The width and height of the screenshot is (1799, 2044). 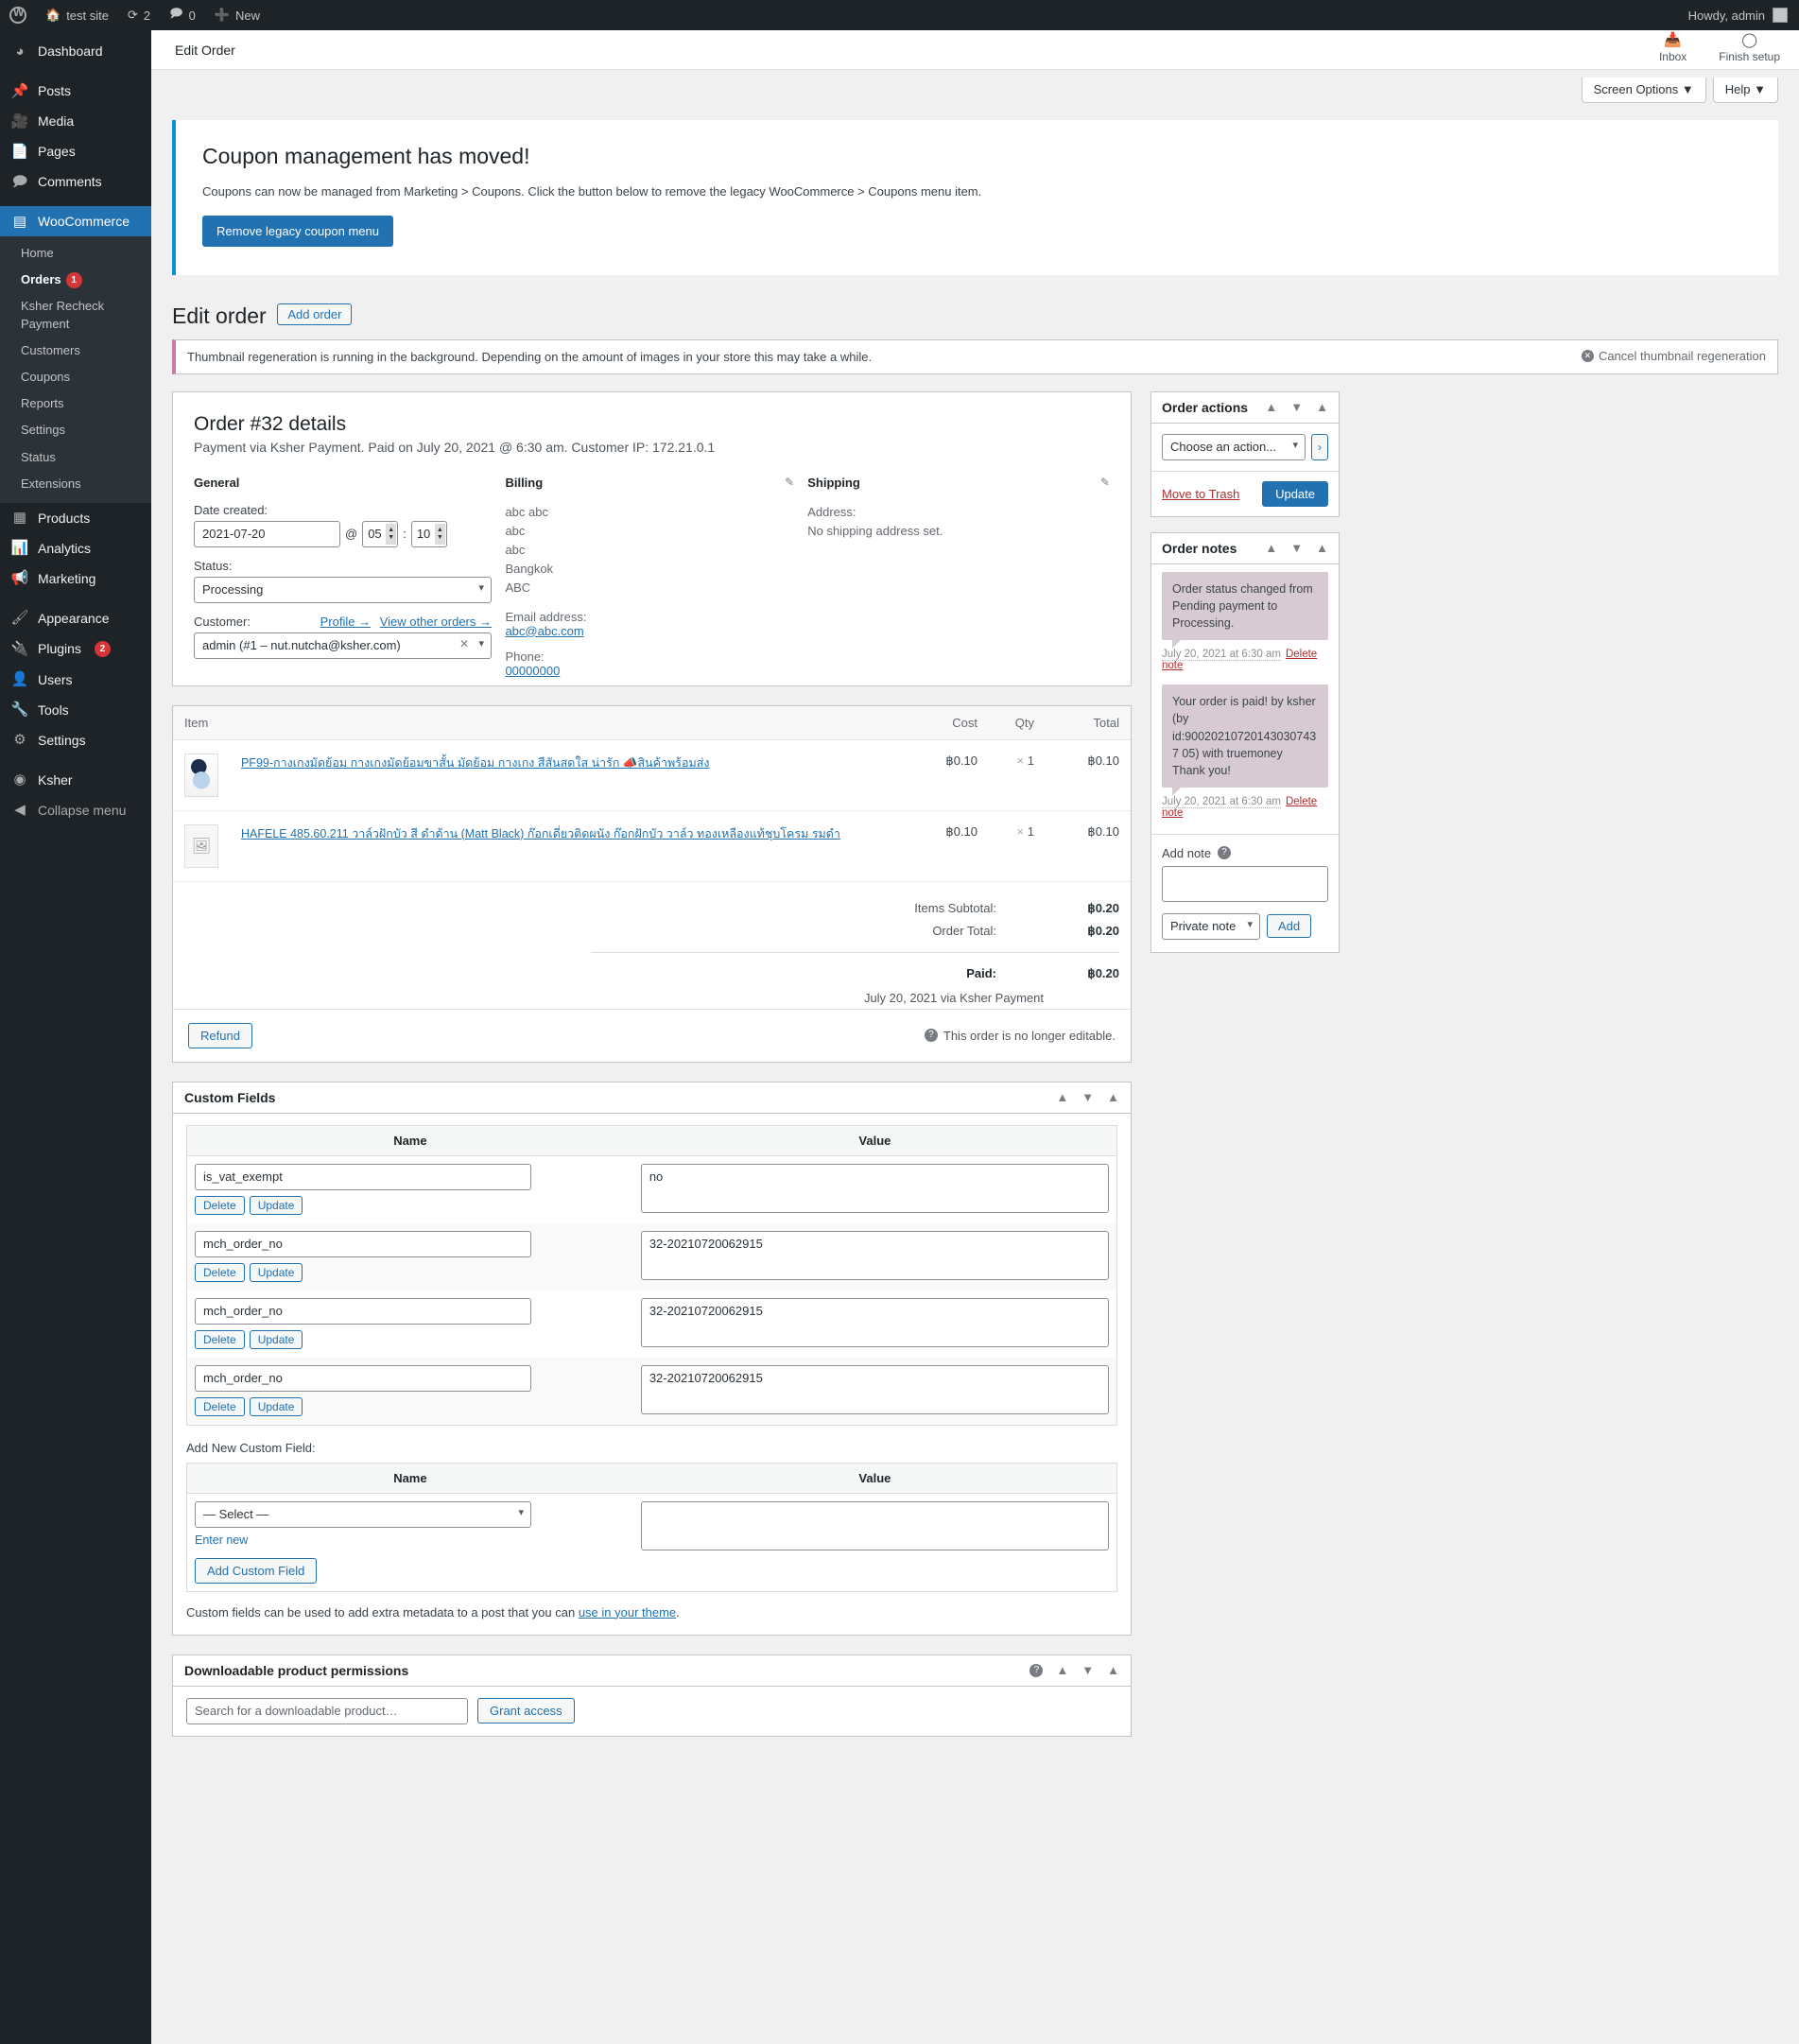 I want to click on site-name-link: 🏠 test site, so click(x=77, y=15).